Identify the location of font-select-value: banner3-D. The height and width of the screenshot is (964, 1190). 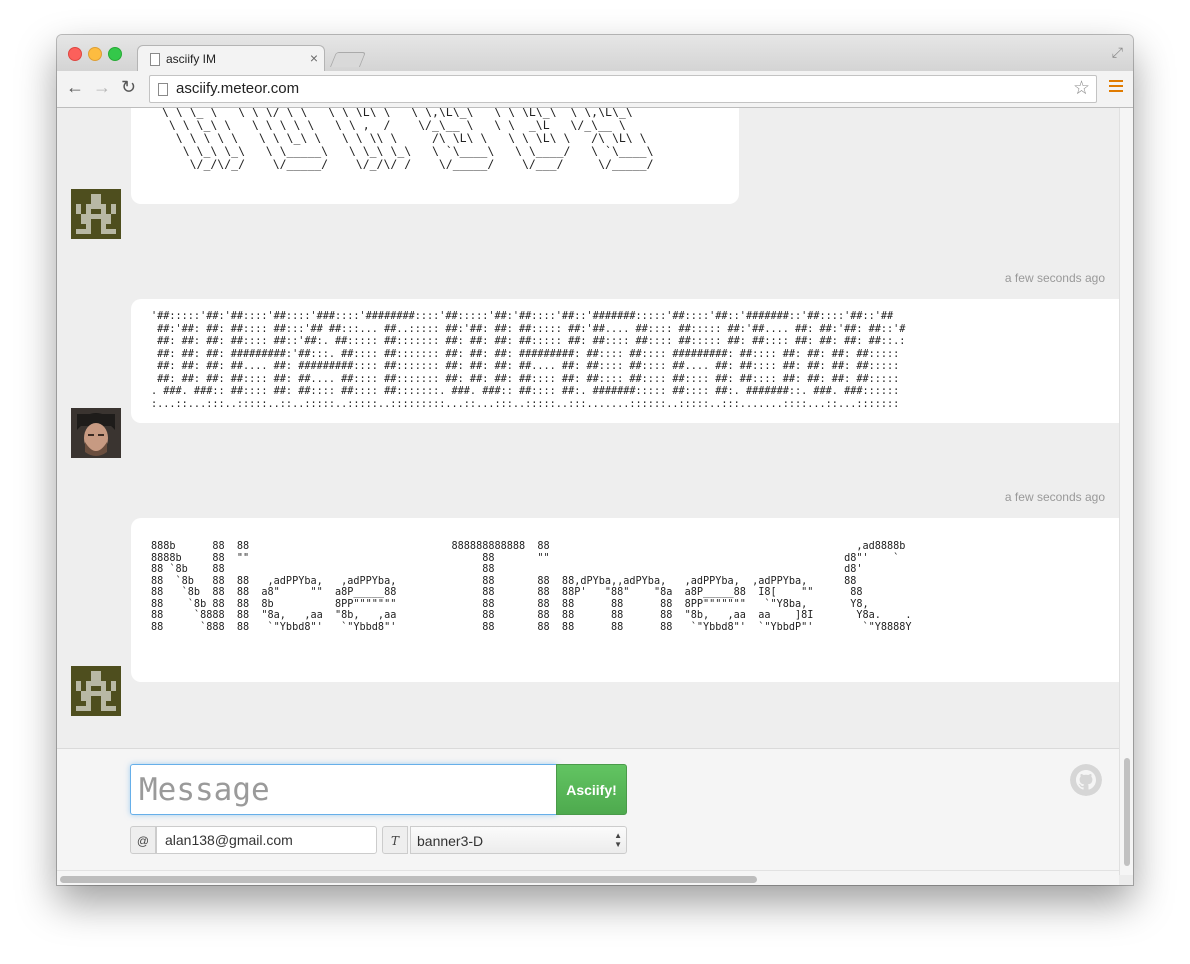
(450, 841).